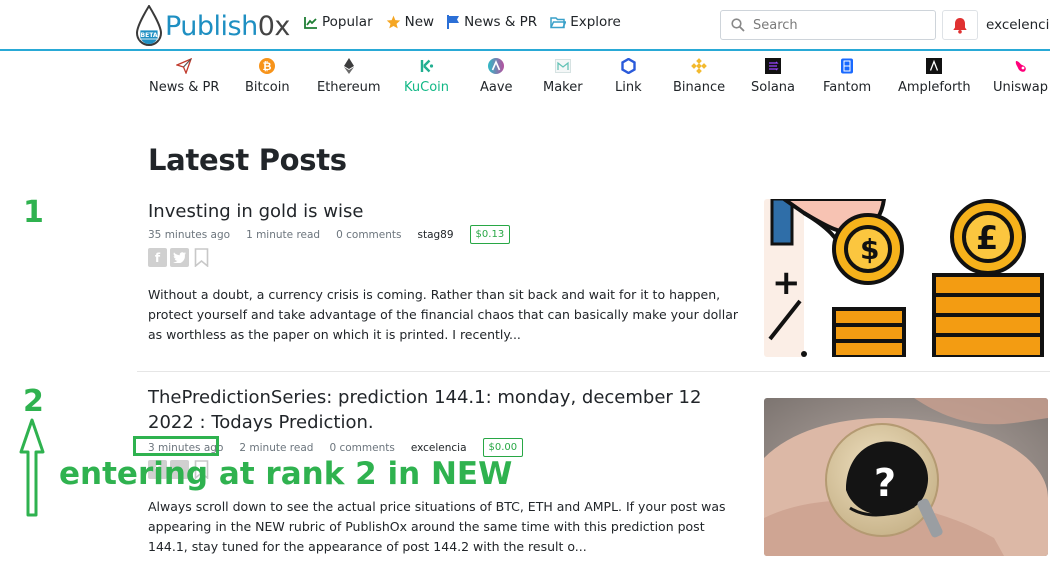 This screenshot has width=1050, height=562. I want to click on annotation-caption: entering at rank 2 in NEW, so click(286, 474).